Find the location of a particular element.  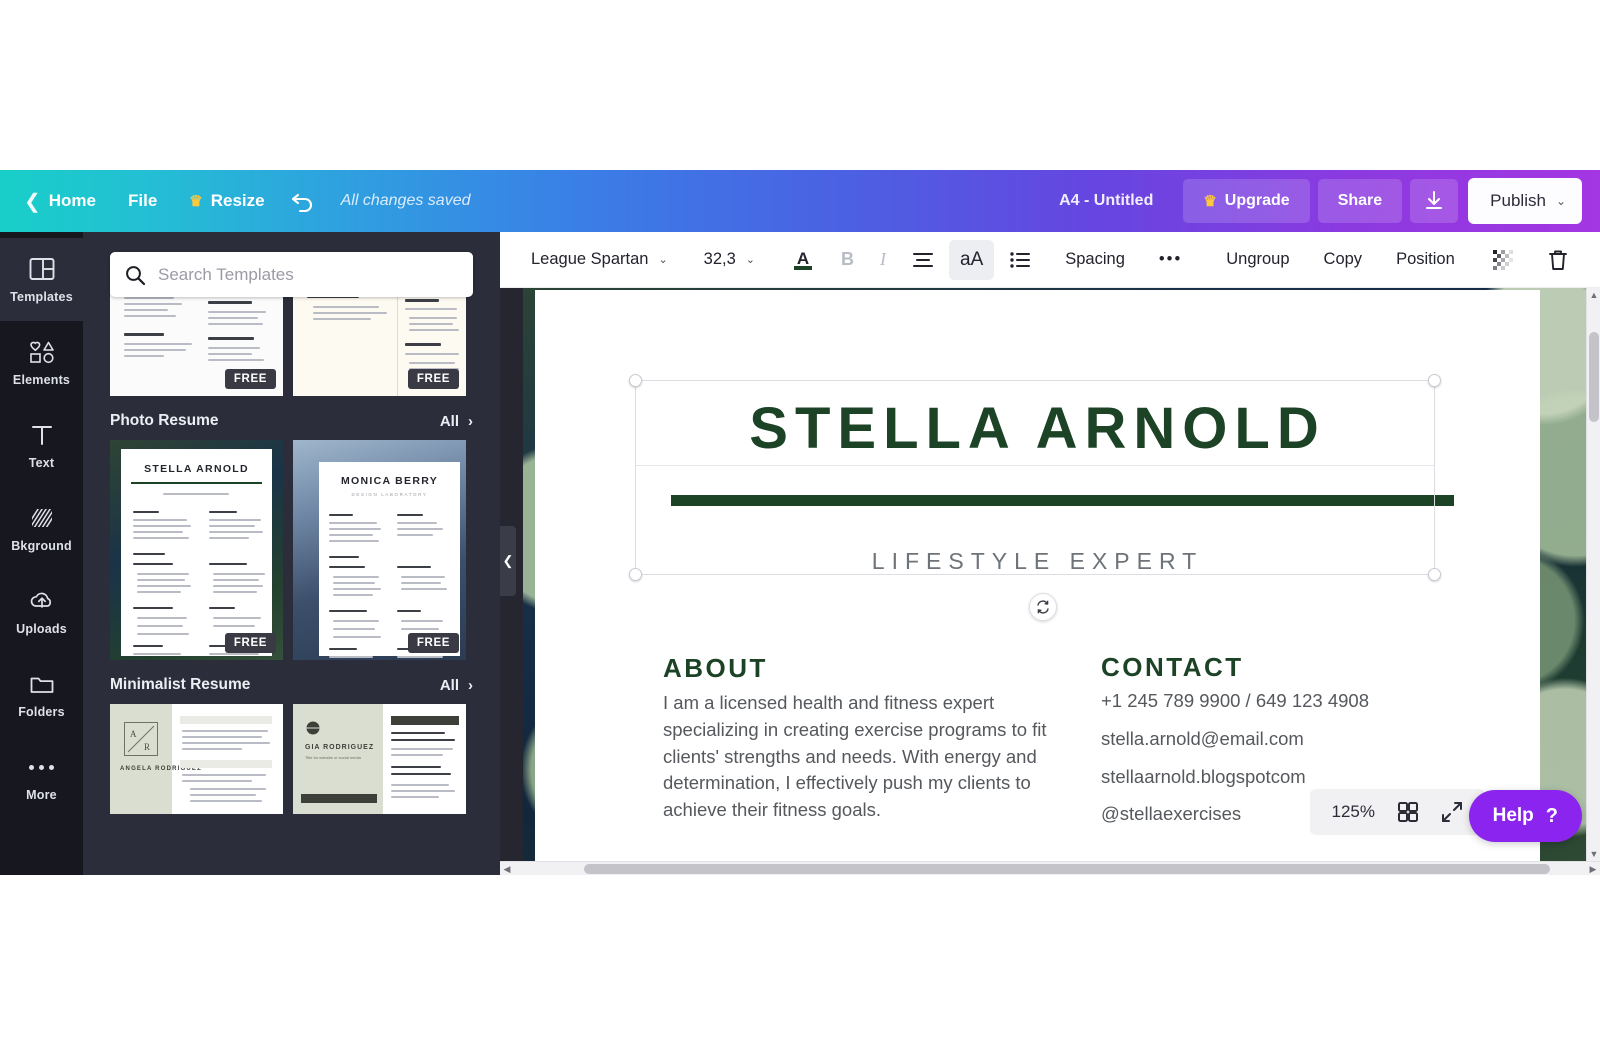

contact-heading: CONTACT is located at coordinates (1172, 667).